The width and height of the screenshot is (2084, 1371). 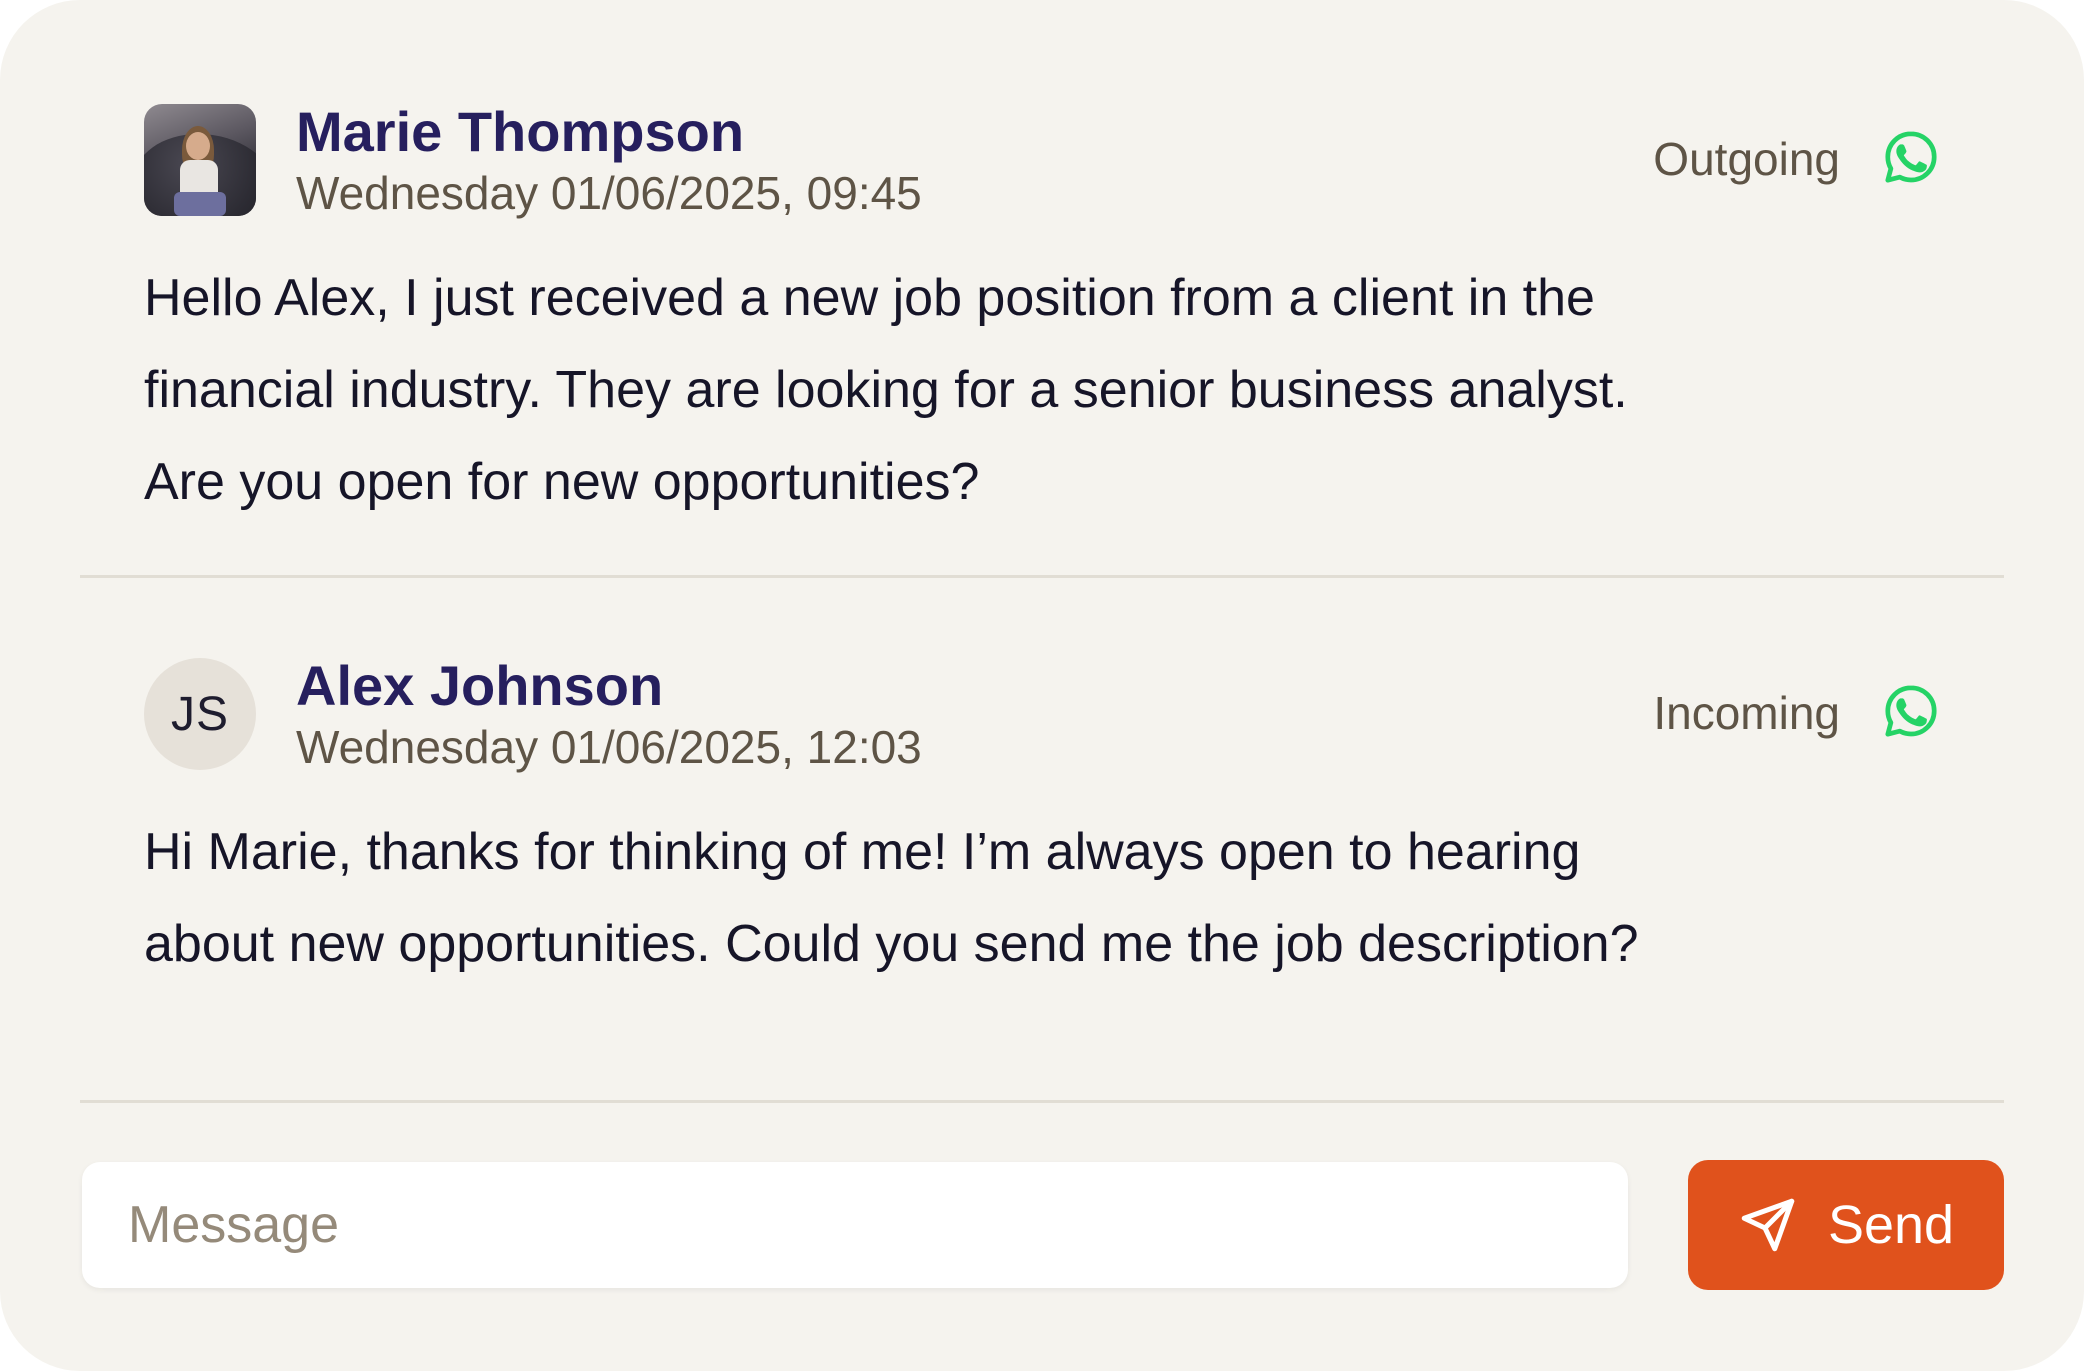 I want to click on send-button: Send, so click(x=1846, y=1225).